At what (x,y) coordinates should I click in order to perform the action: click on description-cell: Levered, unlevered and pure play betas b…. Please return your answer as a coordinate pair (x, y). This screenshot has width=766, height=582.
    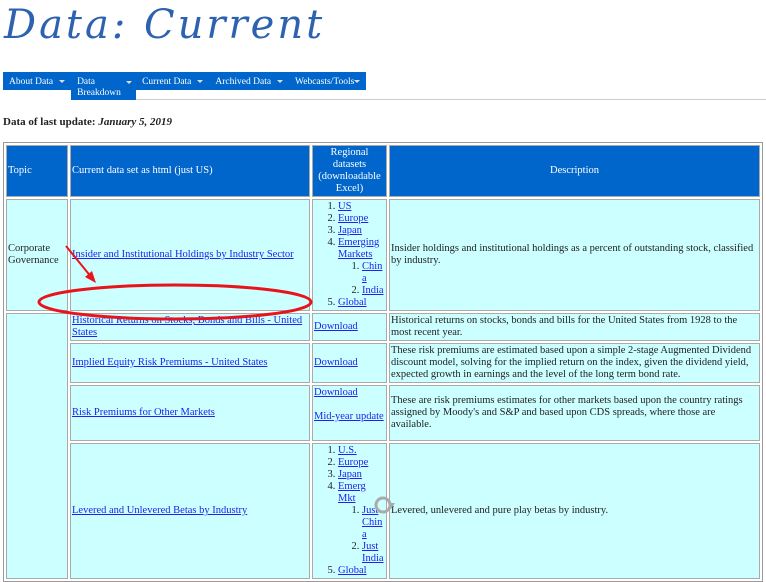
    Looking at the image, I should click on (574, 511).